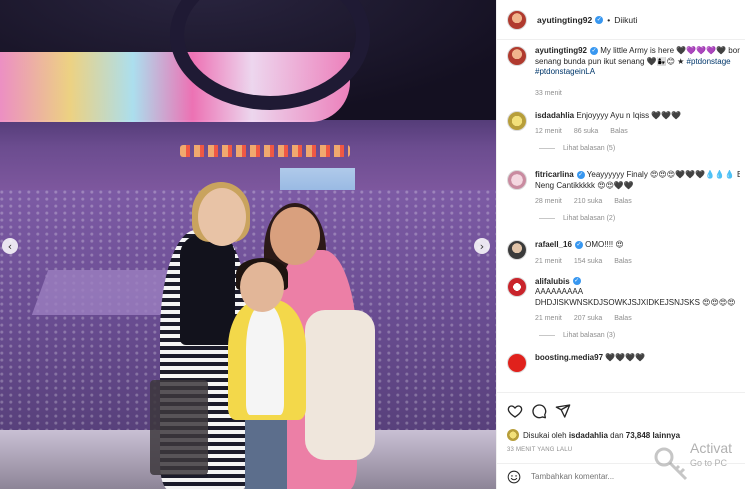 Image resolution: width=745 pixels, height=489 pixels. What do you see at coordinates (637, 318) in the screenshot?
I see `comment-meta: 21 menit 207 suka Balas` at bounding box center [637, 318].